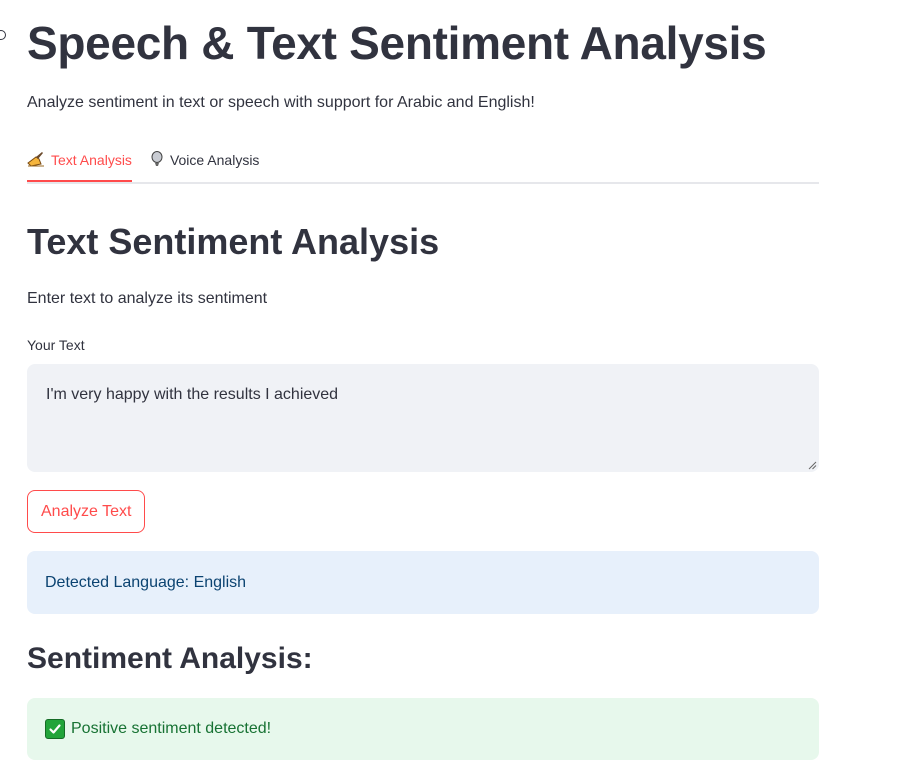  I want to click on link-anchor-icon, so click(3, 35).